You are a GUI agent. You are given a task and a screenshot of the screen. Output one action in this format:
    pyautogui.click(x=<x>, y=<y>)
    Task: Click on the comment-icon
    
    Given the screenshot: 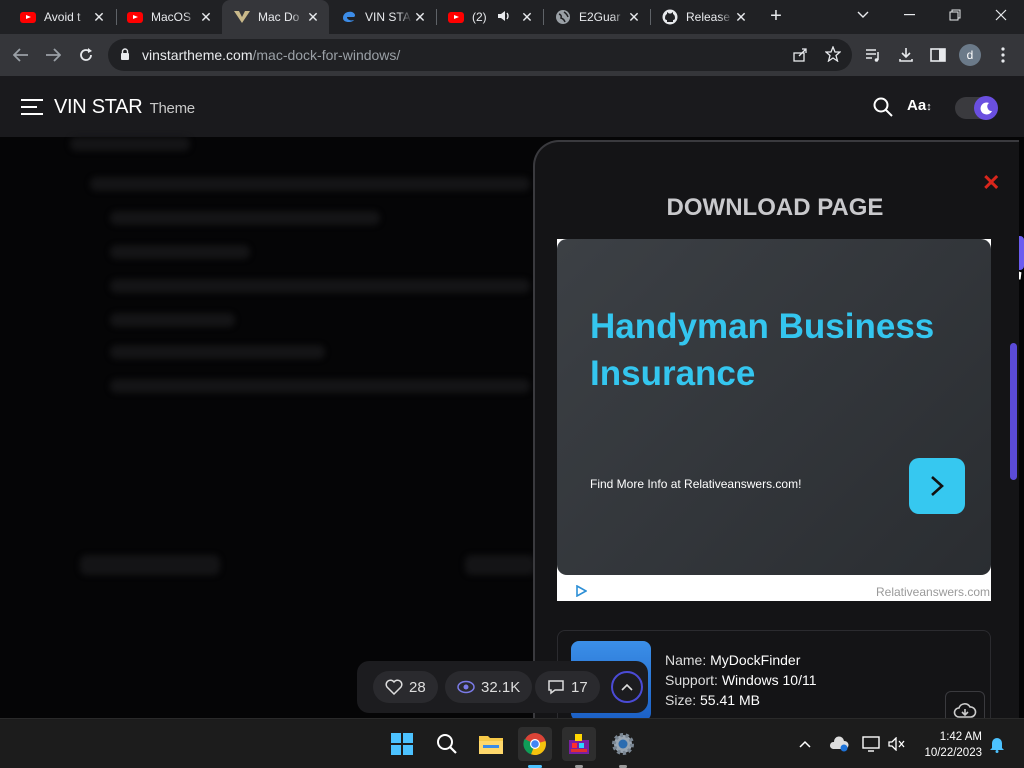 What is the action you would take?
    pyautogui.click(x=556, y=687)
    